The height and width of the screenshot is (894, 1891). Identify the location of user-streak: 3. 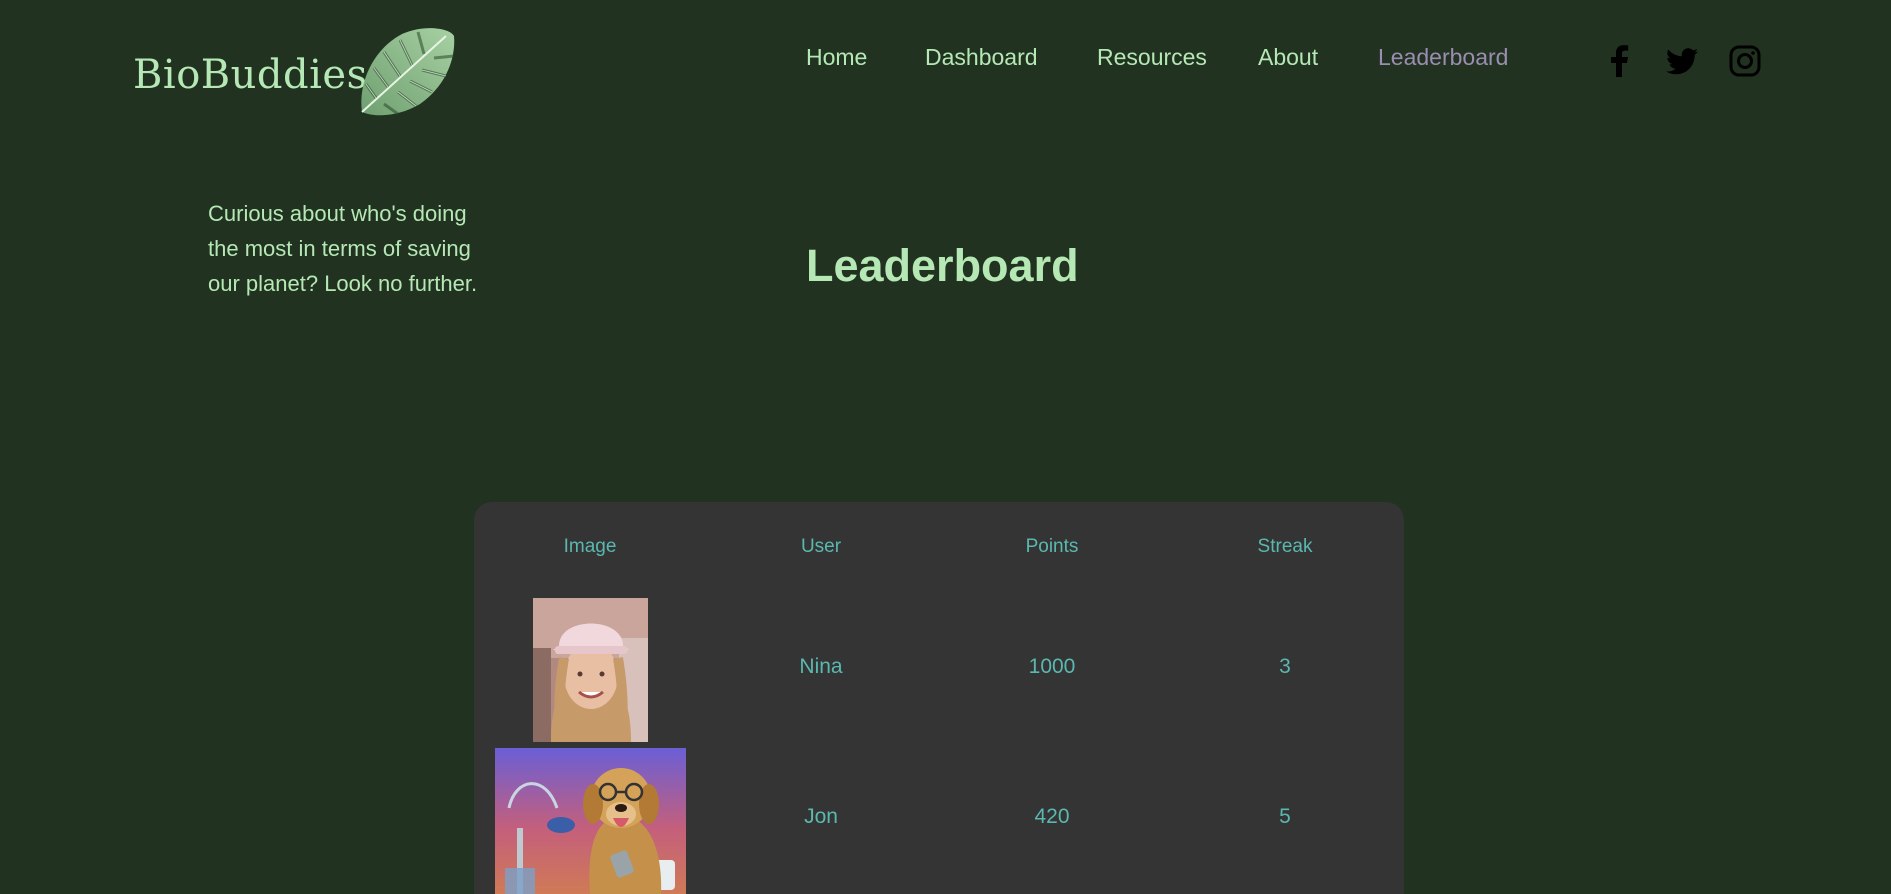
(1285, 666).